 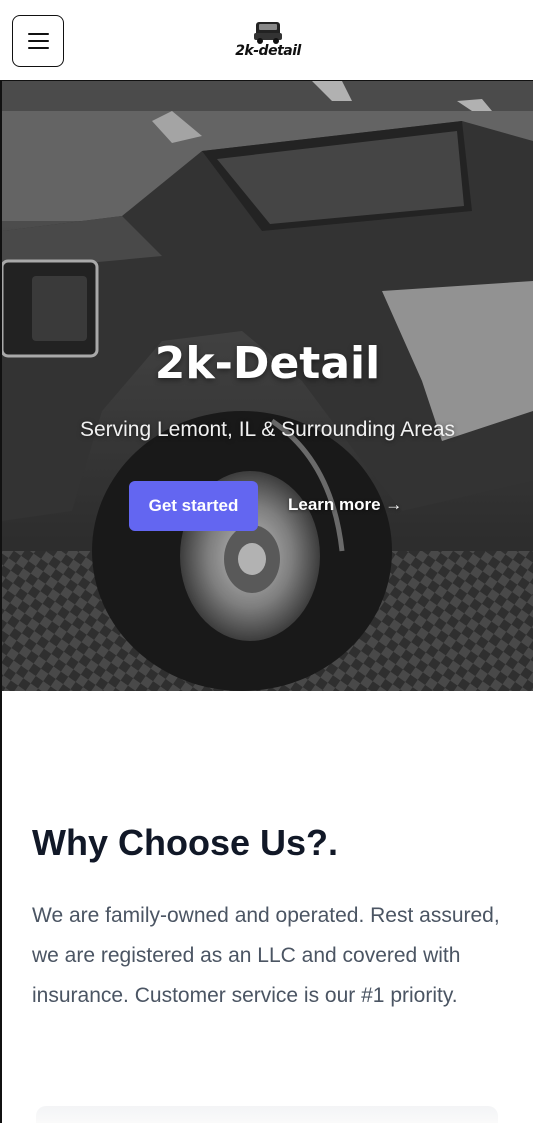 I want to click on learn-more-link: Learn more →, so click(x=345, y=505).